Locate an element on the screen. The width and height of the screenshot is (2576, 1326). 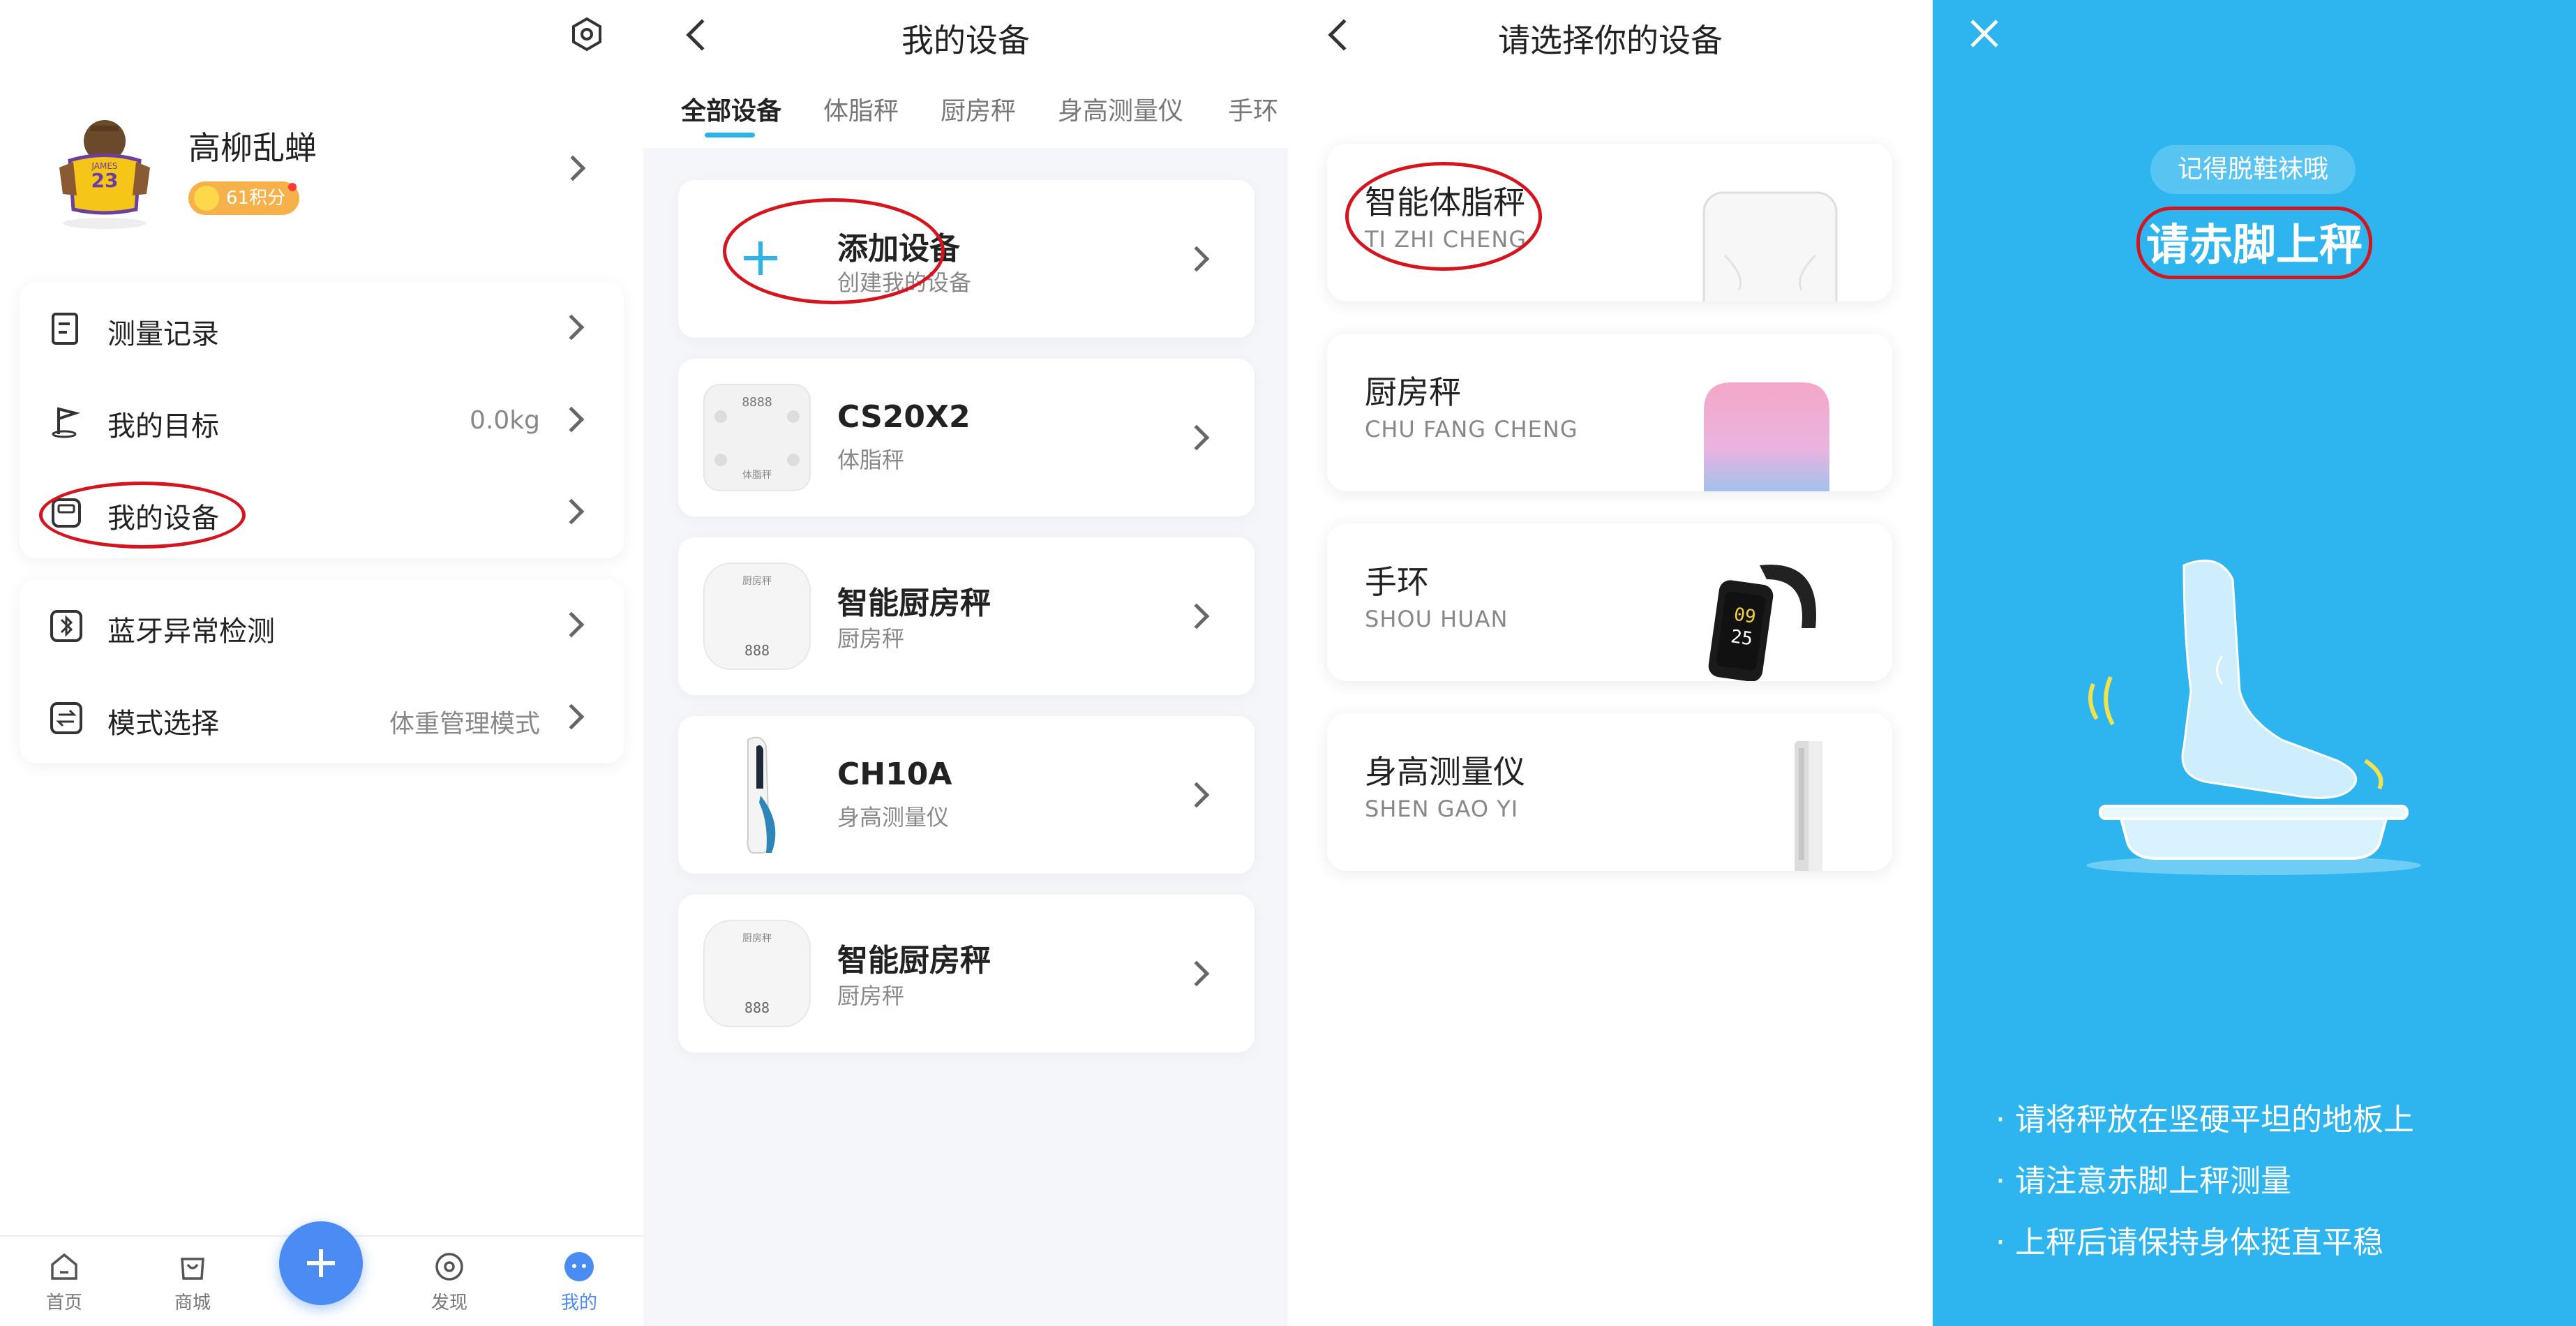
add-button is located at coordinates (321, 1263).